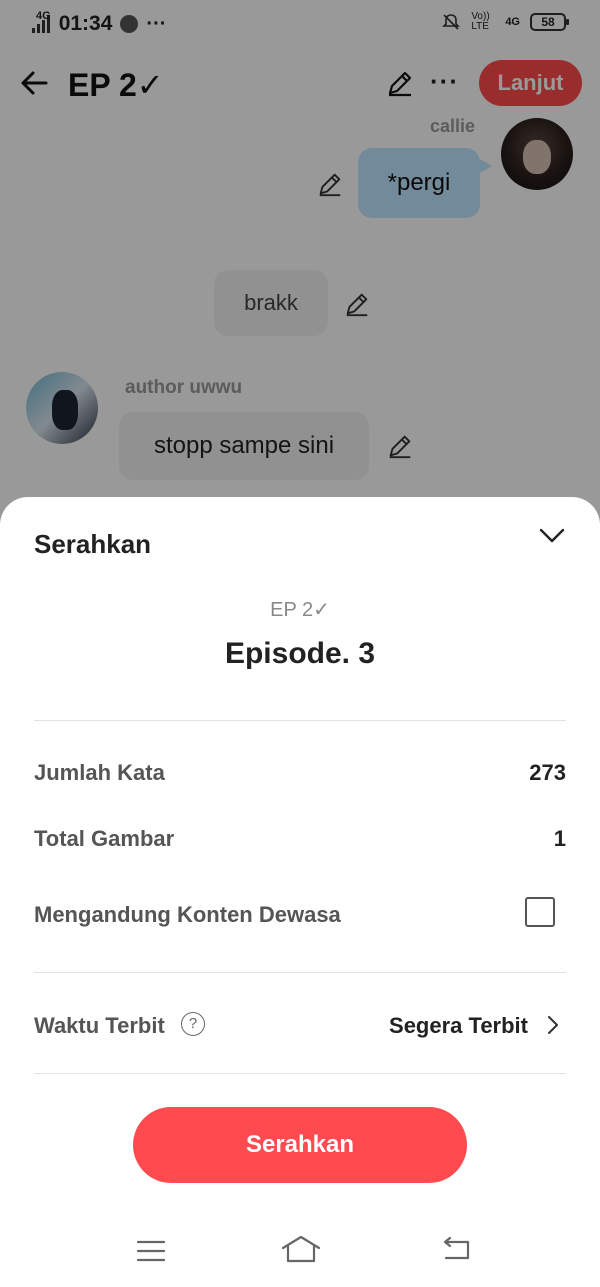 The height and width of the screenshot is (1287, 600). I want to click on back-nav-icon, so click(457, 1250).